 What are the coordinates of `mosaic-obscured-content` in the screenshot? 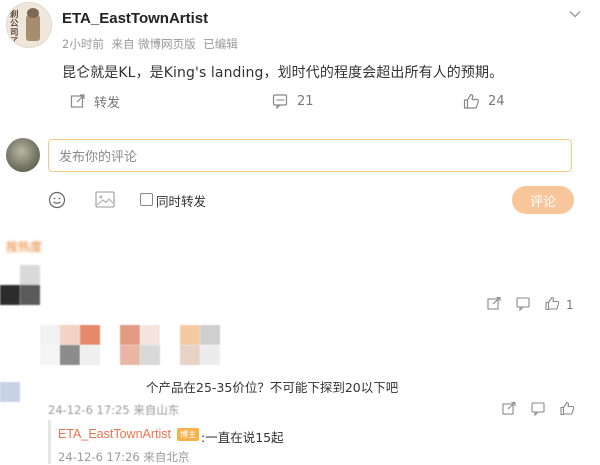 It's located at (140, 344).